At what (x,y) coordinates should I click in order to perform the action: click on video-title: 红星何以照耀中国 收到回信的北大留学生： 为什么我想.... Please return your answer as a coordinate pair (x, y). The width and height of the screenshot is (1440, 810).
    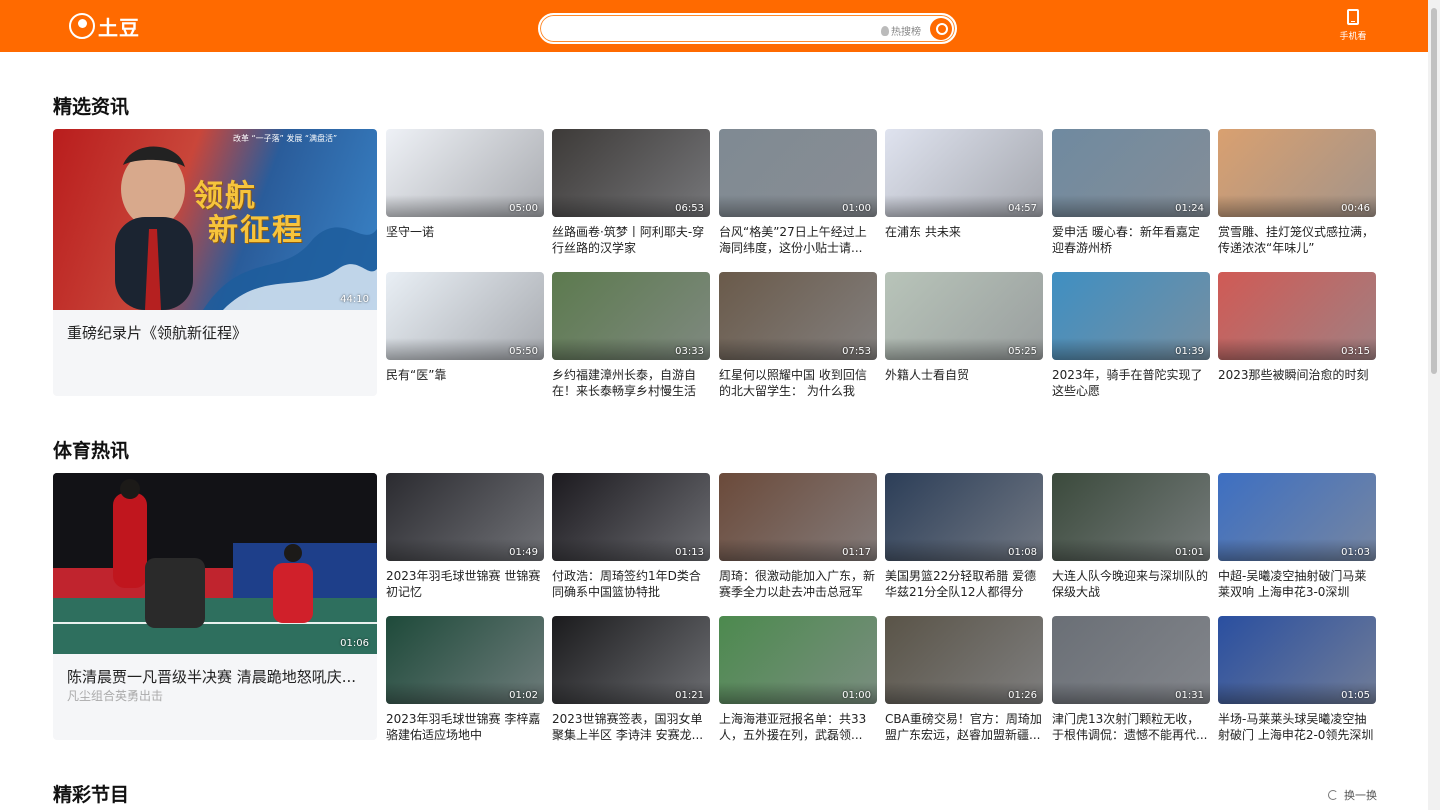
    Looking at the image, I should click on (798, 383).